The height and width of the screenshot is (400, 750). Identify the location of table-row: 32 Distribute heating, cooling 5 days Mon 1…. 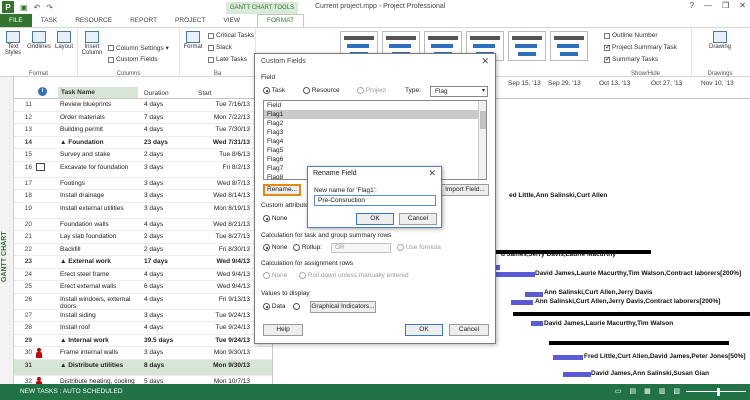
(143, 380).